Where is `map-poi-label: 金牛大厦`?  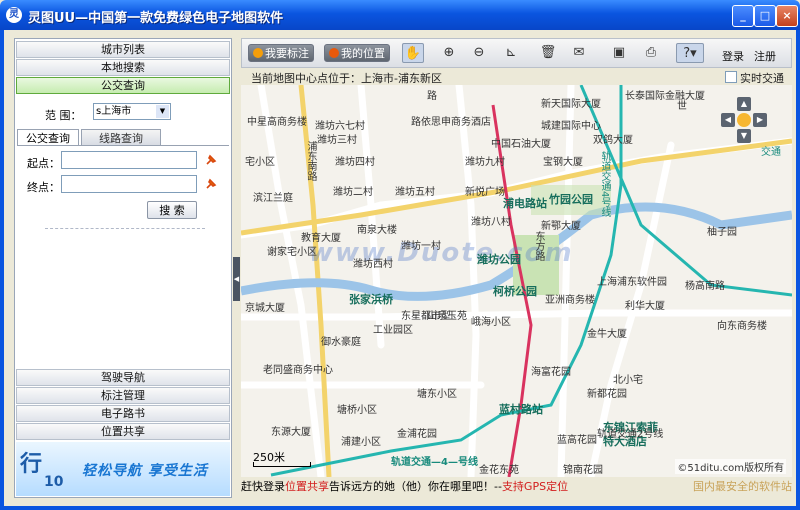 map-poi-label: 金牛大厦 is located at coordinates (607, 332).